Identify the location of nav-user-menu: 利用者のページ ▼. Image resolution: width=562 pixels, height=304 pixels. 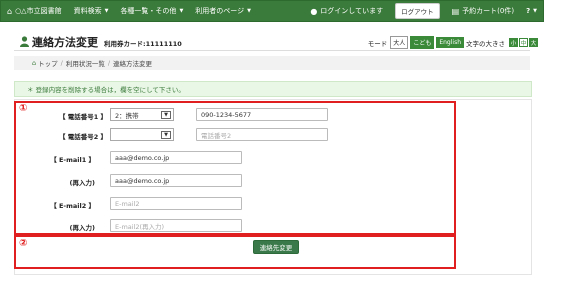
(223, 11).